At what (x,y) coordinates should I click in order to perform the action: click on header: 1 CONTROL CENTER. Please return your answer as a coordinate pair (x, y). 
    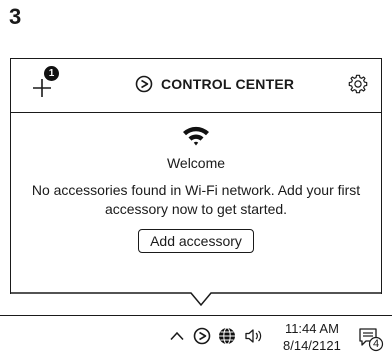
    Looking at the image, I should click on (196, 86).